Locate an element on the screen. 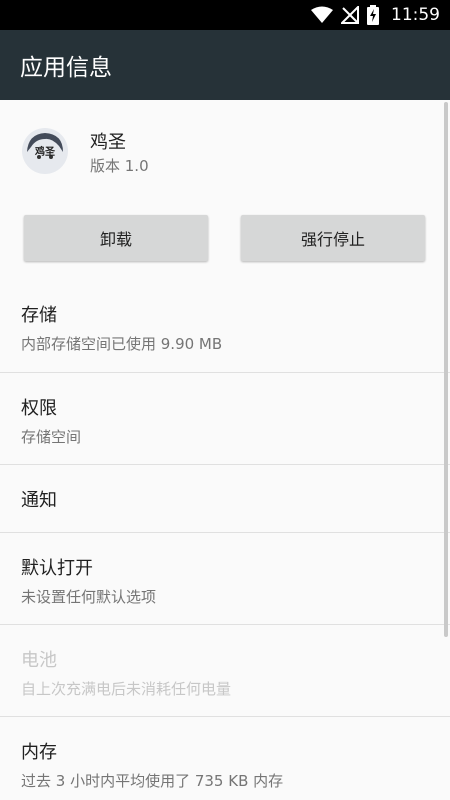  permissions-item: 权限 存储空间 is located at coordinates (225, 420).